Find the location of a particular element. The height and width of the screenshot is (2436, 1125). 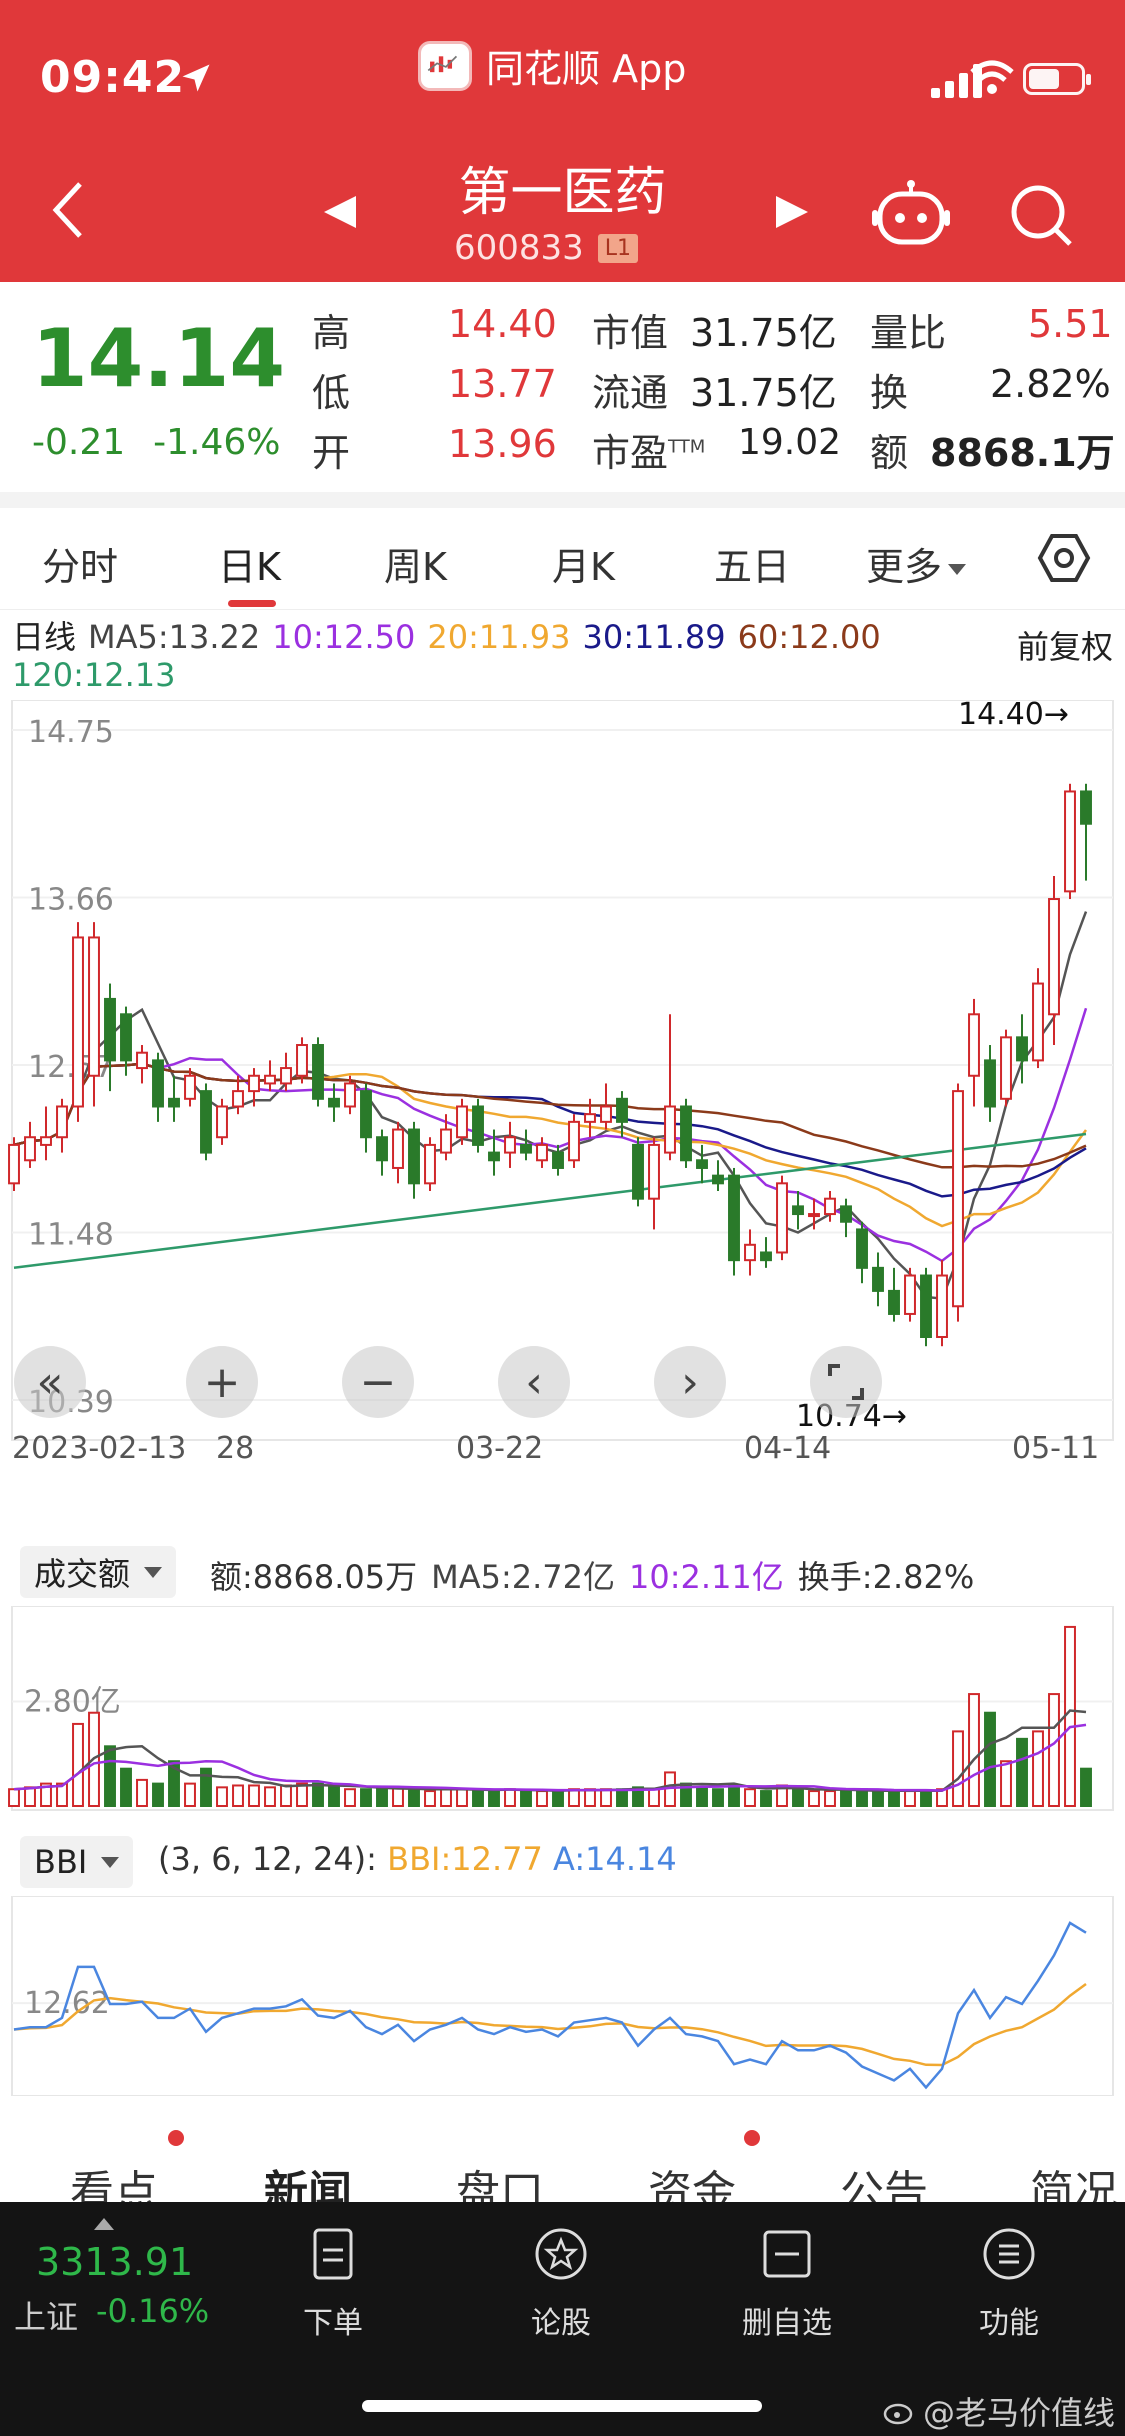

float-label: 流通 is located at coordinates (630, 393).